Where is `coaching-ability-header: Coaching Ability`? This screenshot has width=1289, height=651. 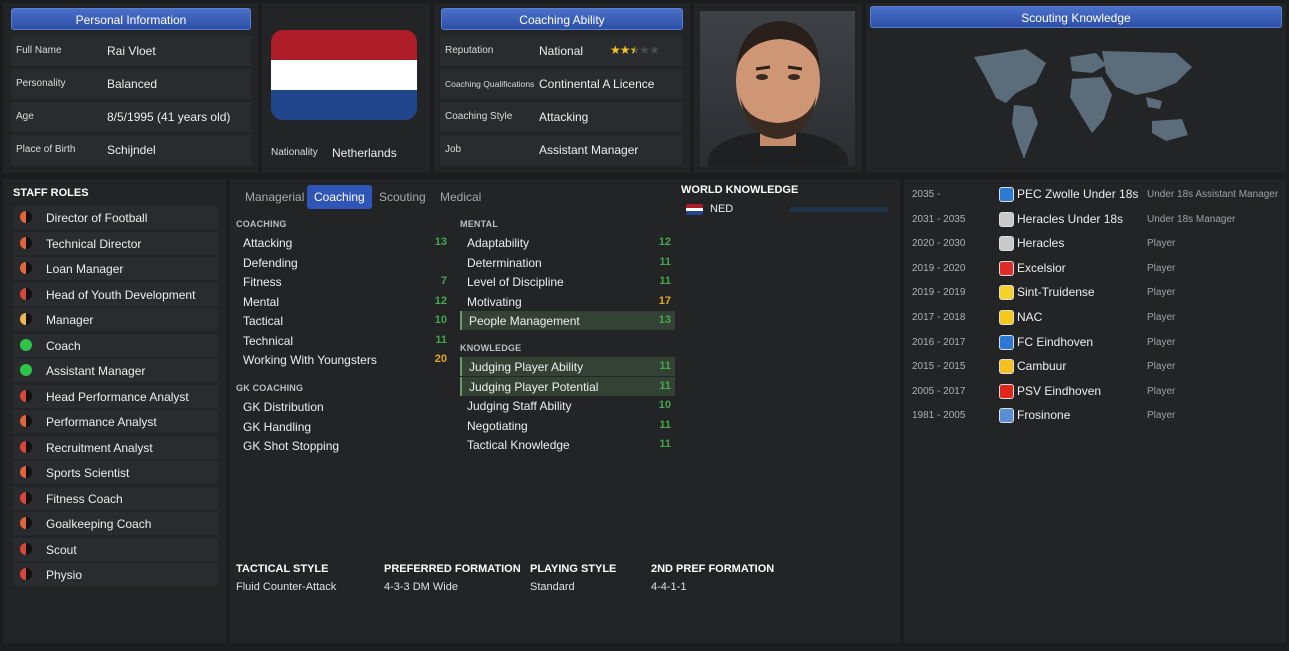 coaching-ability-header: Coaching Ability is located at coordinates (562, 19).